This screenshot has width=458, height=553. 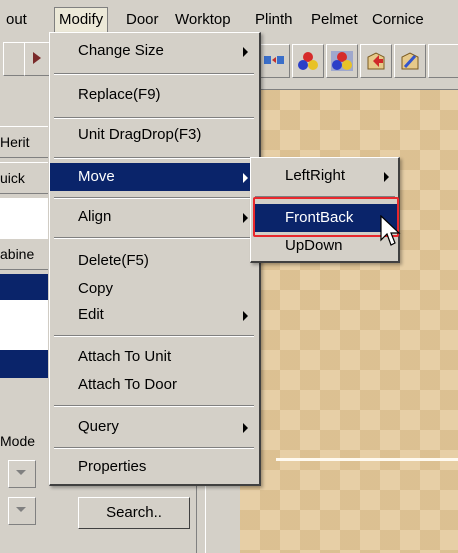 What do you see at coordinates (367, 459) in the screenshot?
I see `wall-line` at bounding box center [367, 459].